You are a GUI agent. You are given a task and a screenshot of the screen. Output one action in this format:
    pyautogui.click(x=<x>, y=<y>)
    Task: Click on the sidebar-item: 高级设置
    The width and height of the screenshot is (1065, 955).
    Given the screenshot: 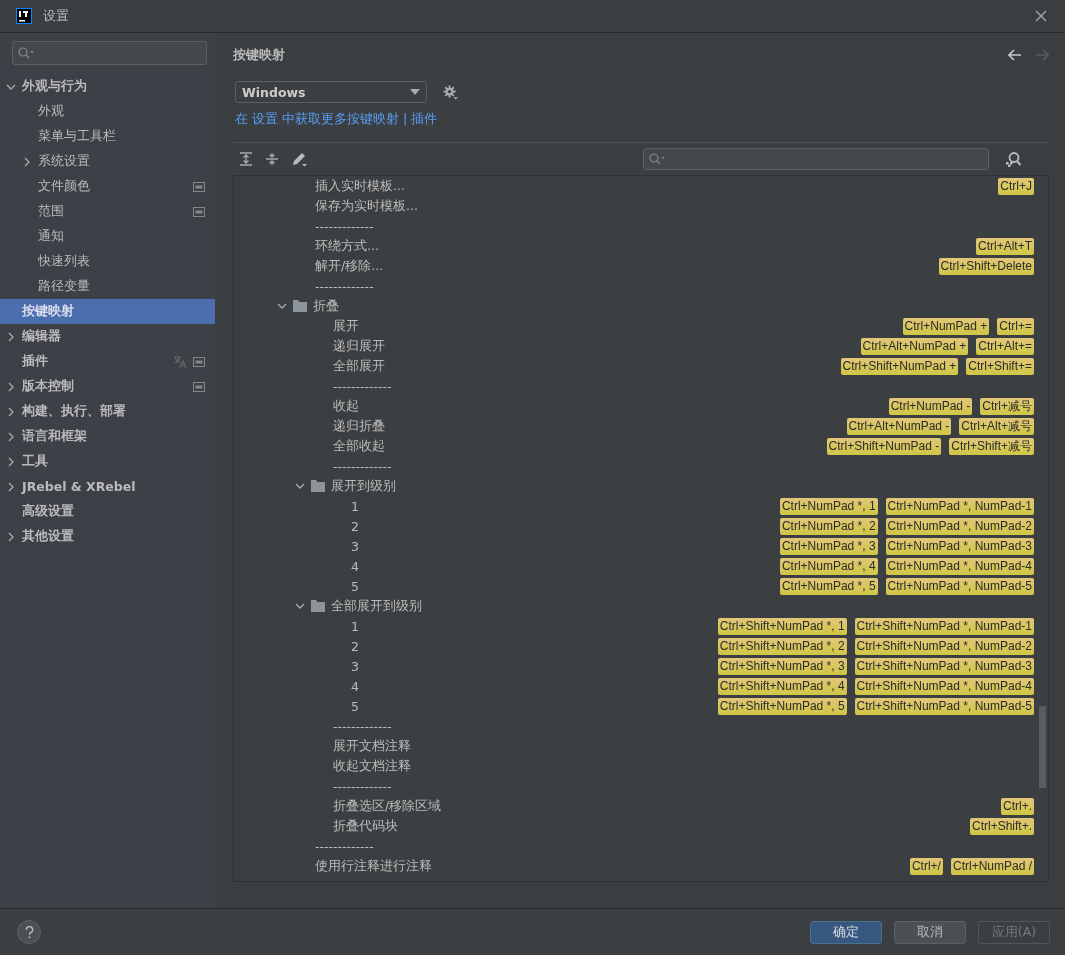 What is the action you would take?
    pyautogui.click(x=107, y=511)
    